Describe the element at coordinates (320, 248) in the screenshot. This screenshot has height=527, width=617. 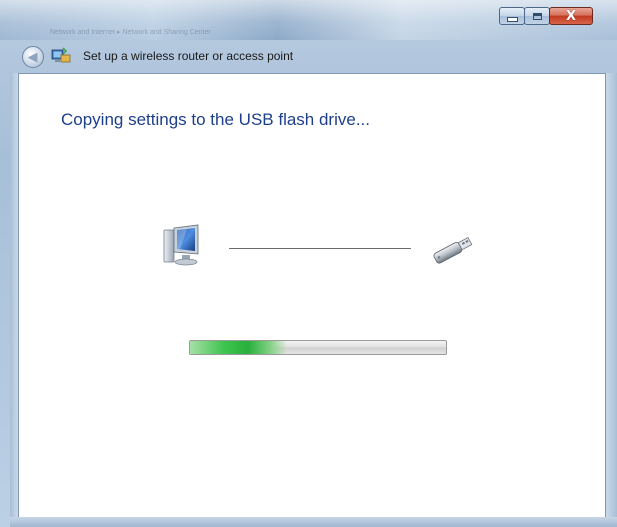
I see `transfer-connector-line` at that location.